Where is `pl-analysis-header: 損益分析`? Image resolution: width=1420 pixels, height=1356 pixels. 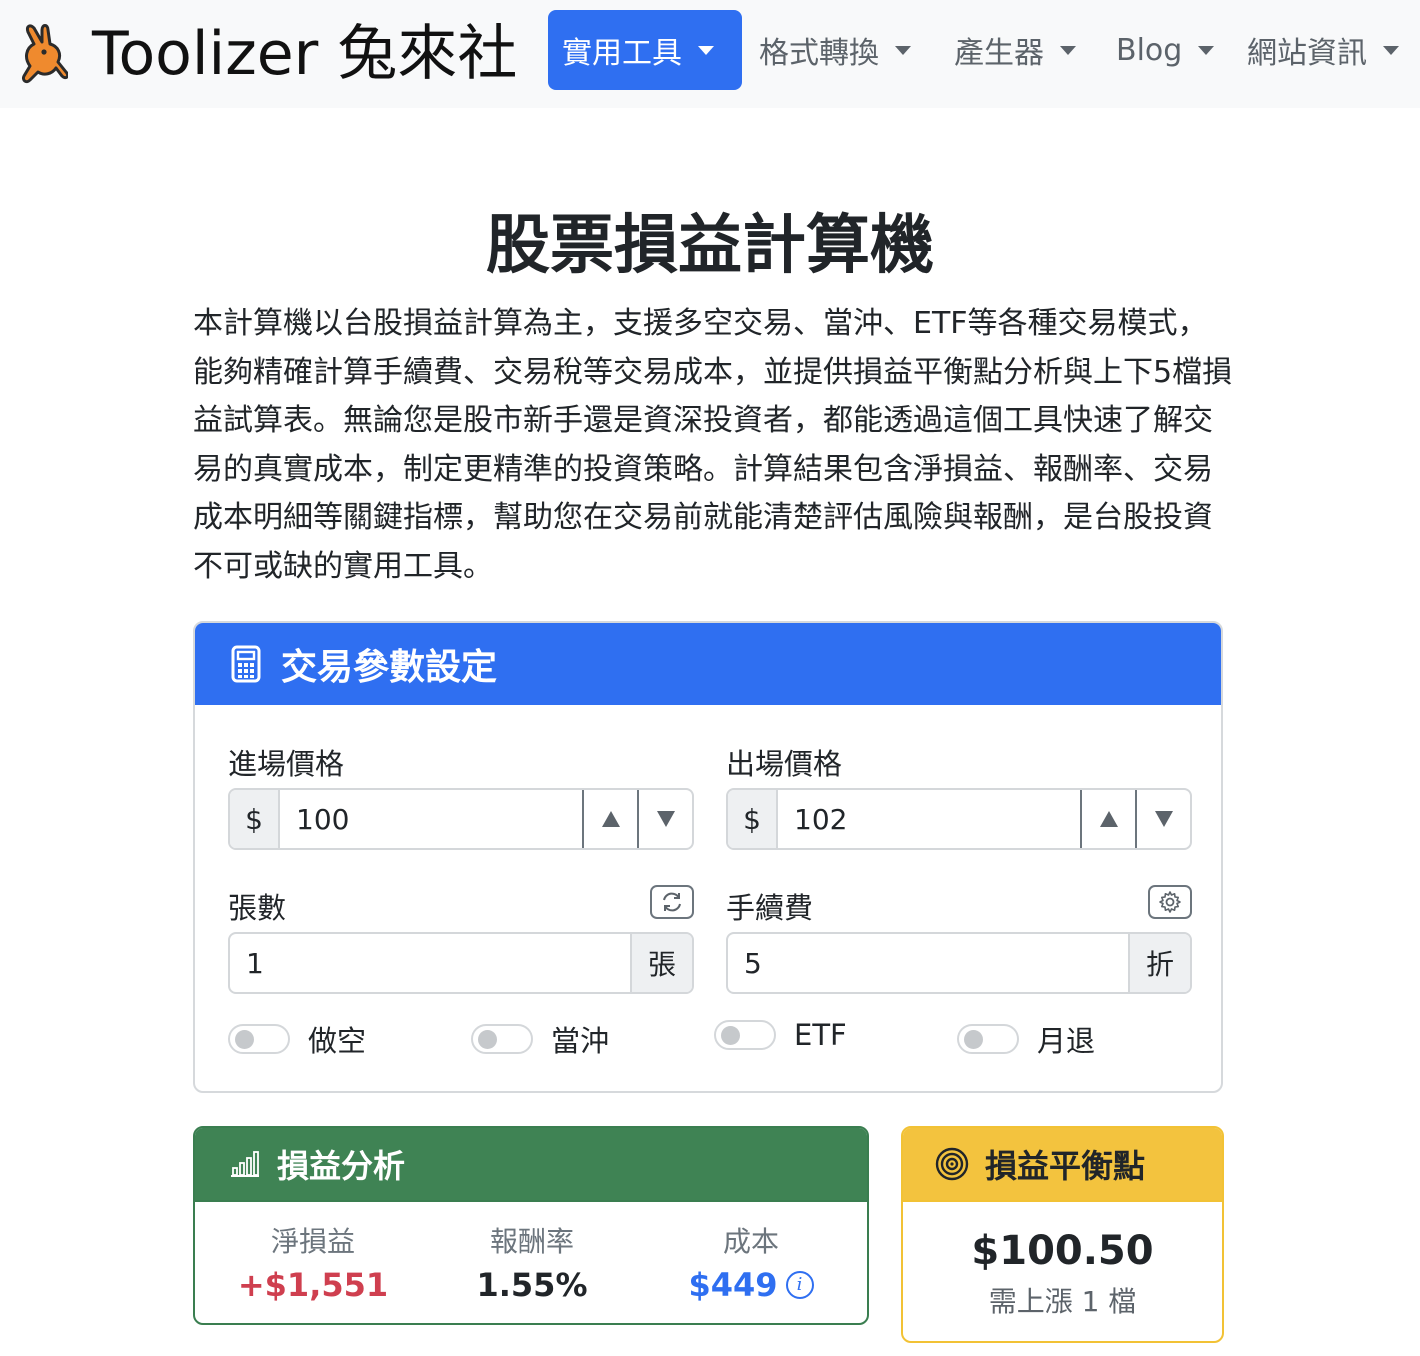
pl-analysis-header: 損益分析 is located at coordinates (531, 1165).